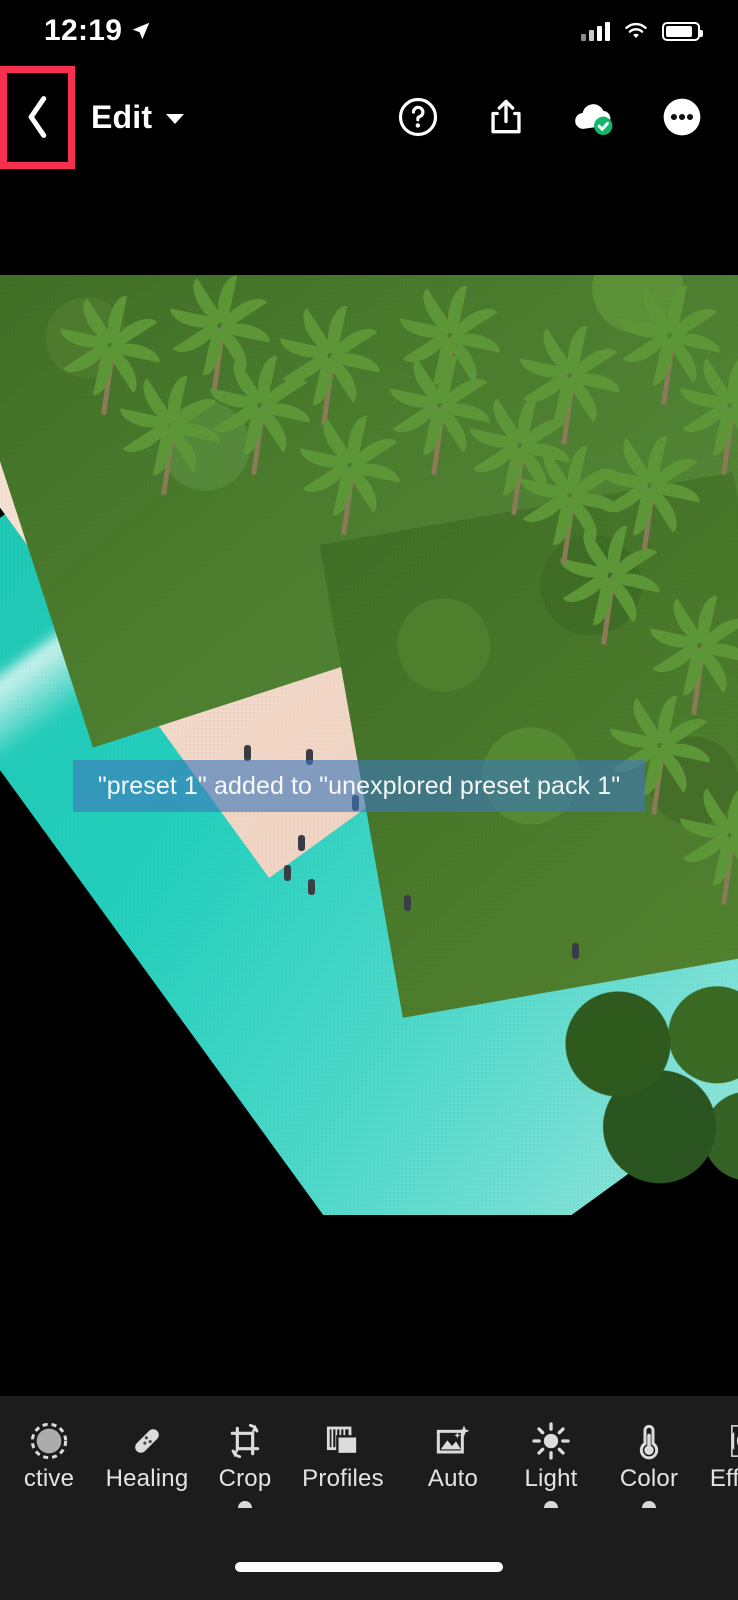 The height and width of the screenshot is (1600, 738). Describe the element at coordinates (343, 1478) in the screenshot. I see `tool-label: Profiles` at that location.